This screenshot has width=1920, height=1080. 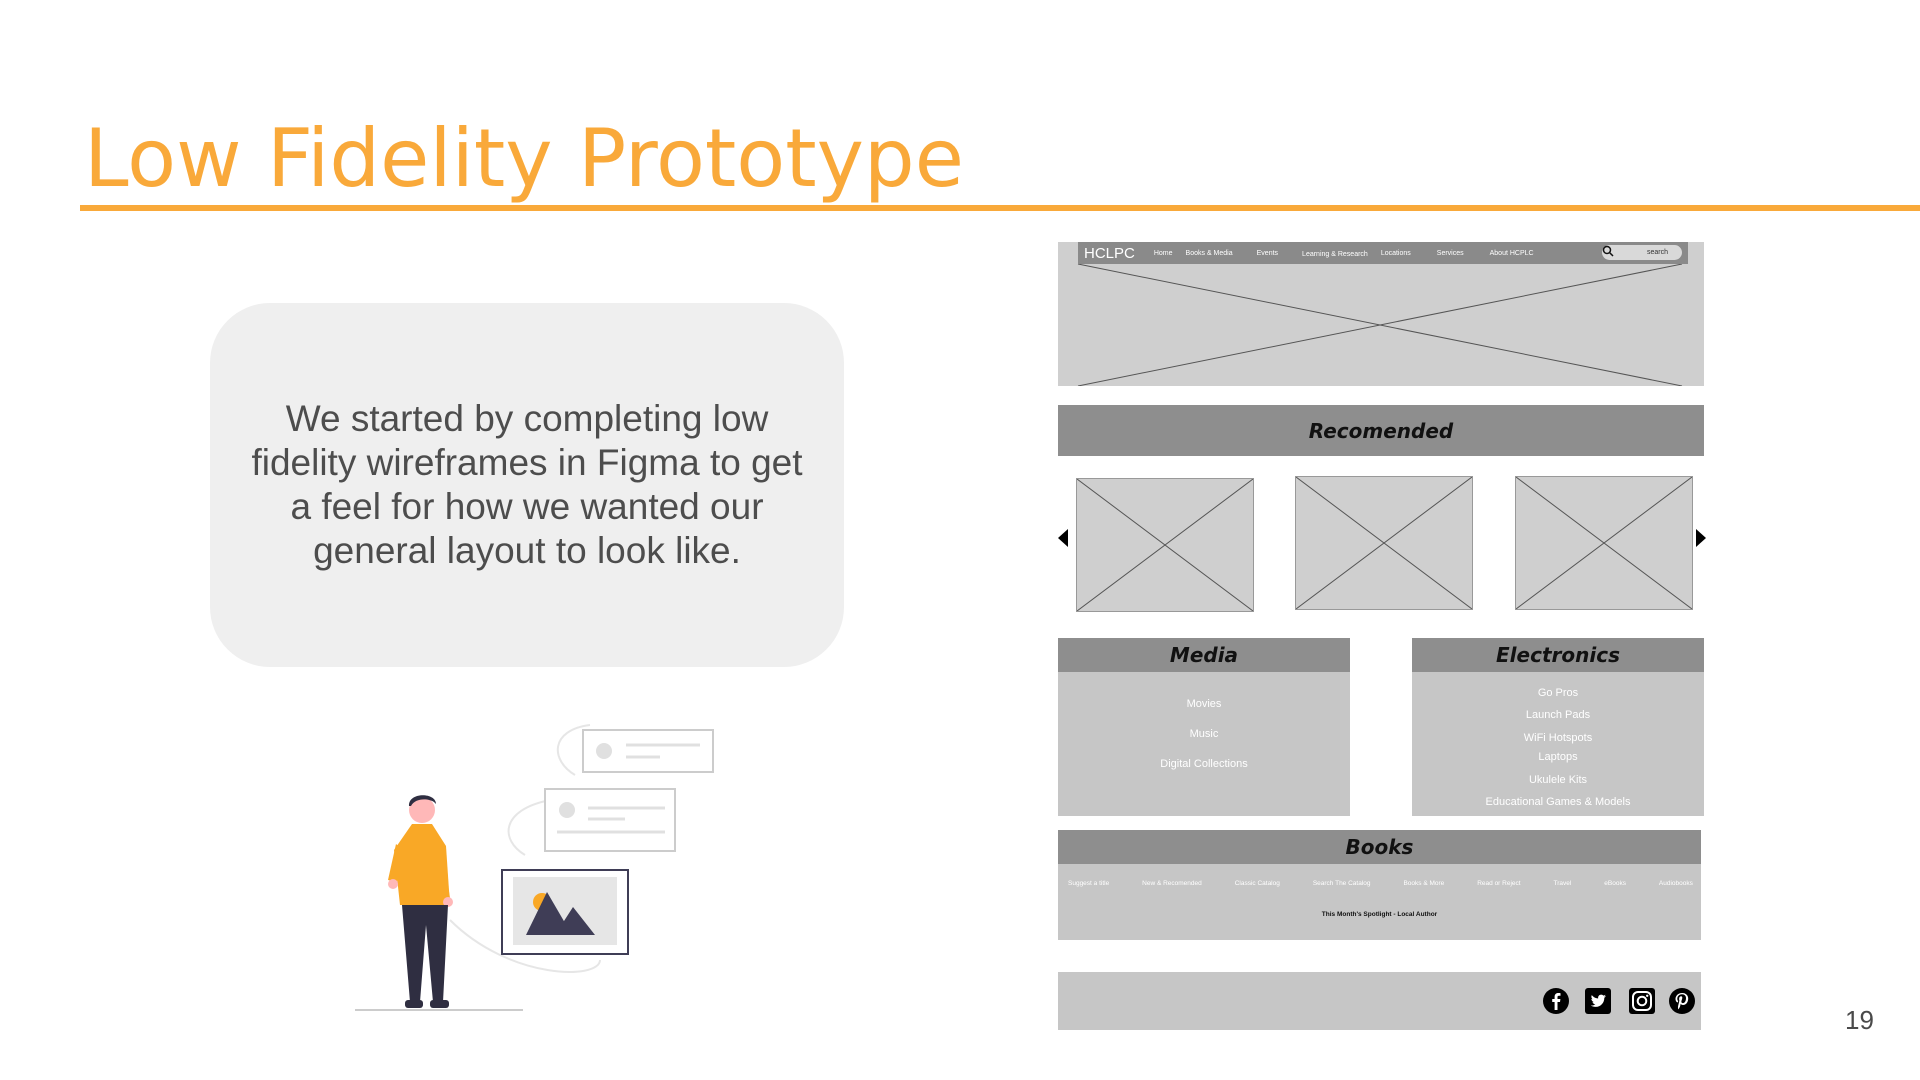 What do you see at coordinates (1562, 883) in the screenshot?
I see `list-item: Travel` at bounding box center [1562, 883].